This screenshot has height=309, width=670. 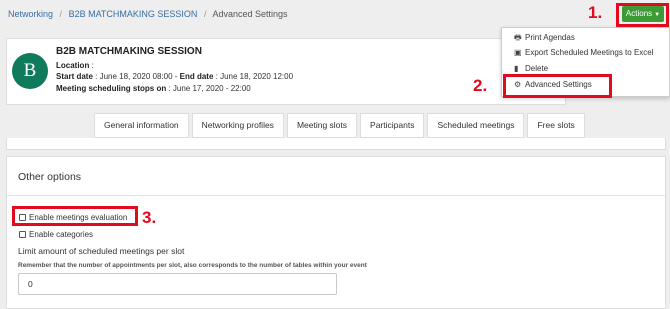 What do you see at coordinates (322, 125) in the screenshot?
I see `tab-meeting-slots: Meeting slots` at bounding box center [322, 125].